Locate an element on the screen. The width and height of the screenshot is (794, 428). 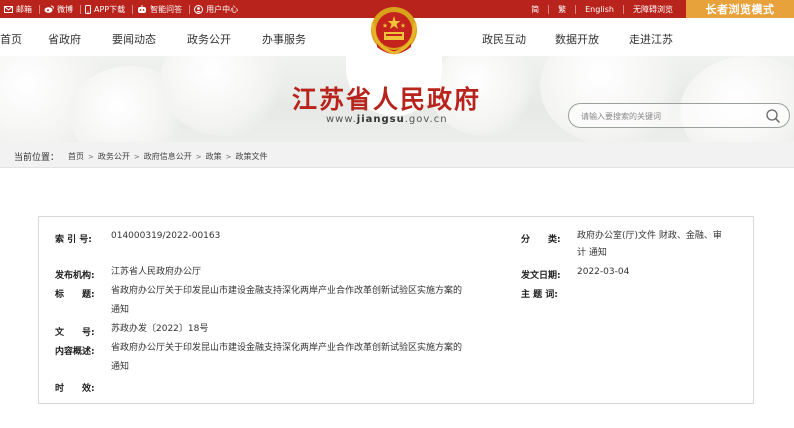
site-url: www.jiangsu.gov.cn is located at coordinates (387, 119).